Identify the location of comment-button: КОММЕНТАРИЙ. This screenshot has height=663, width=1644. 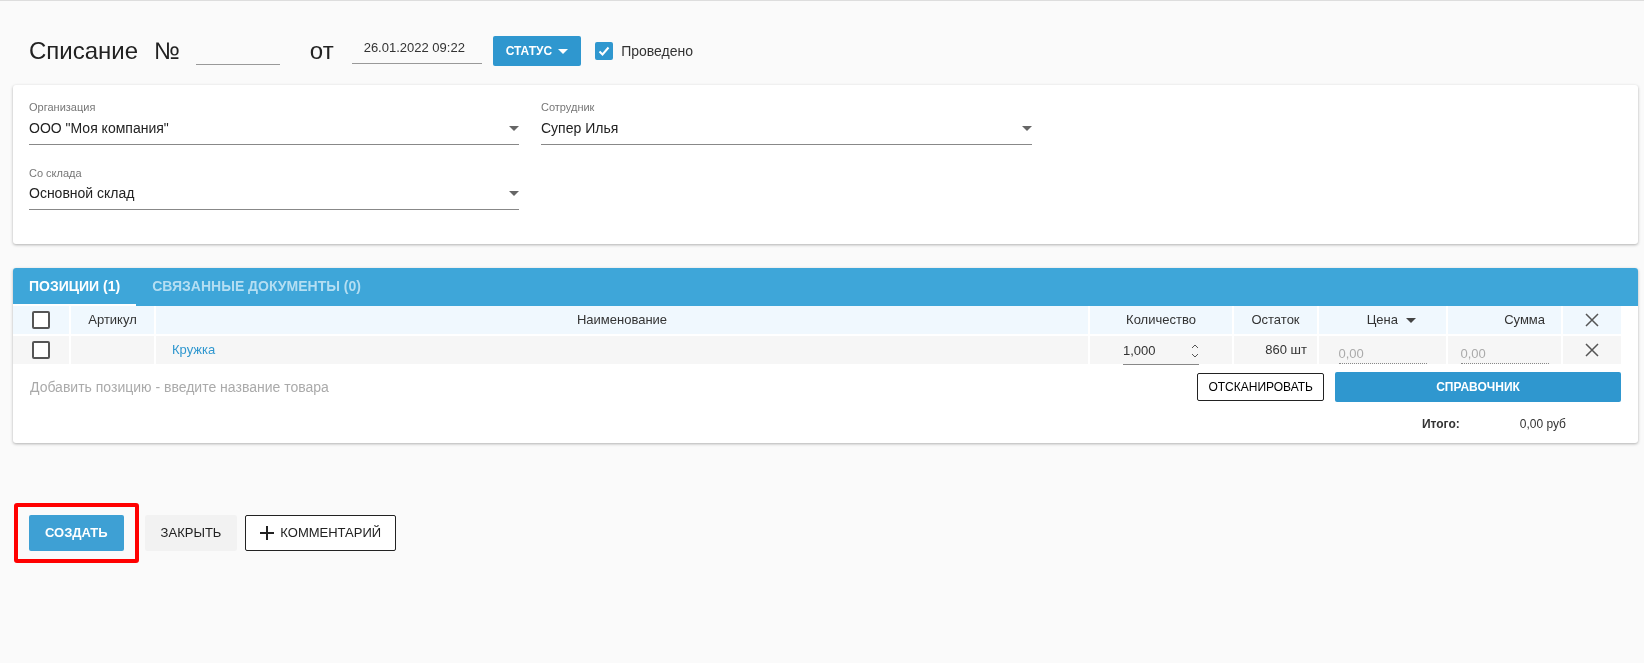
(321, 533).